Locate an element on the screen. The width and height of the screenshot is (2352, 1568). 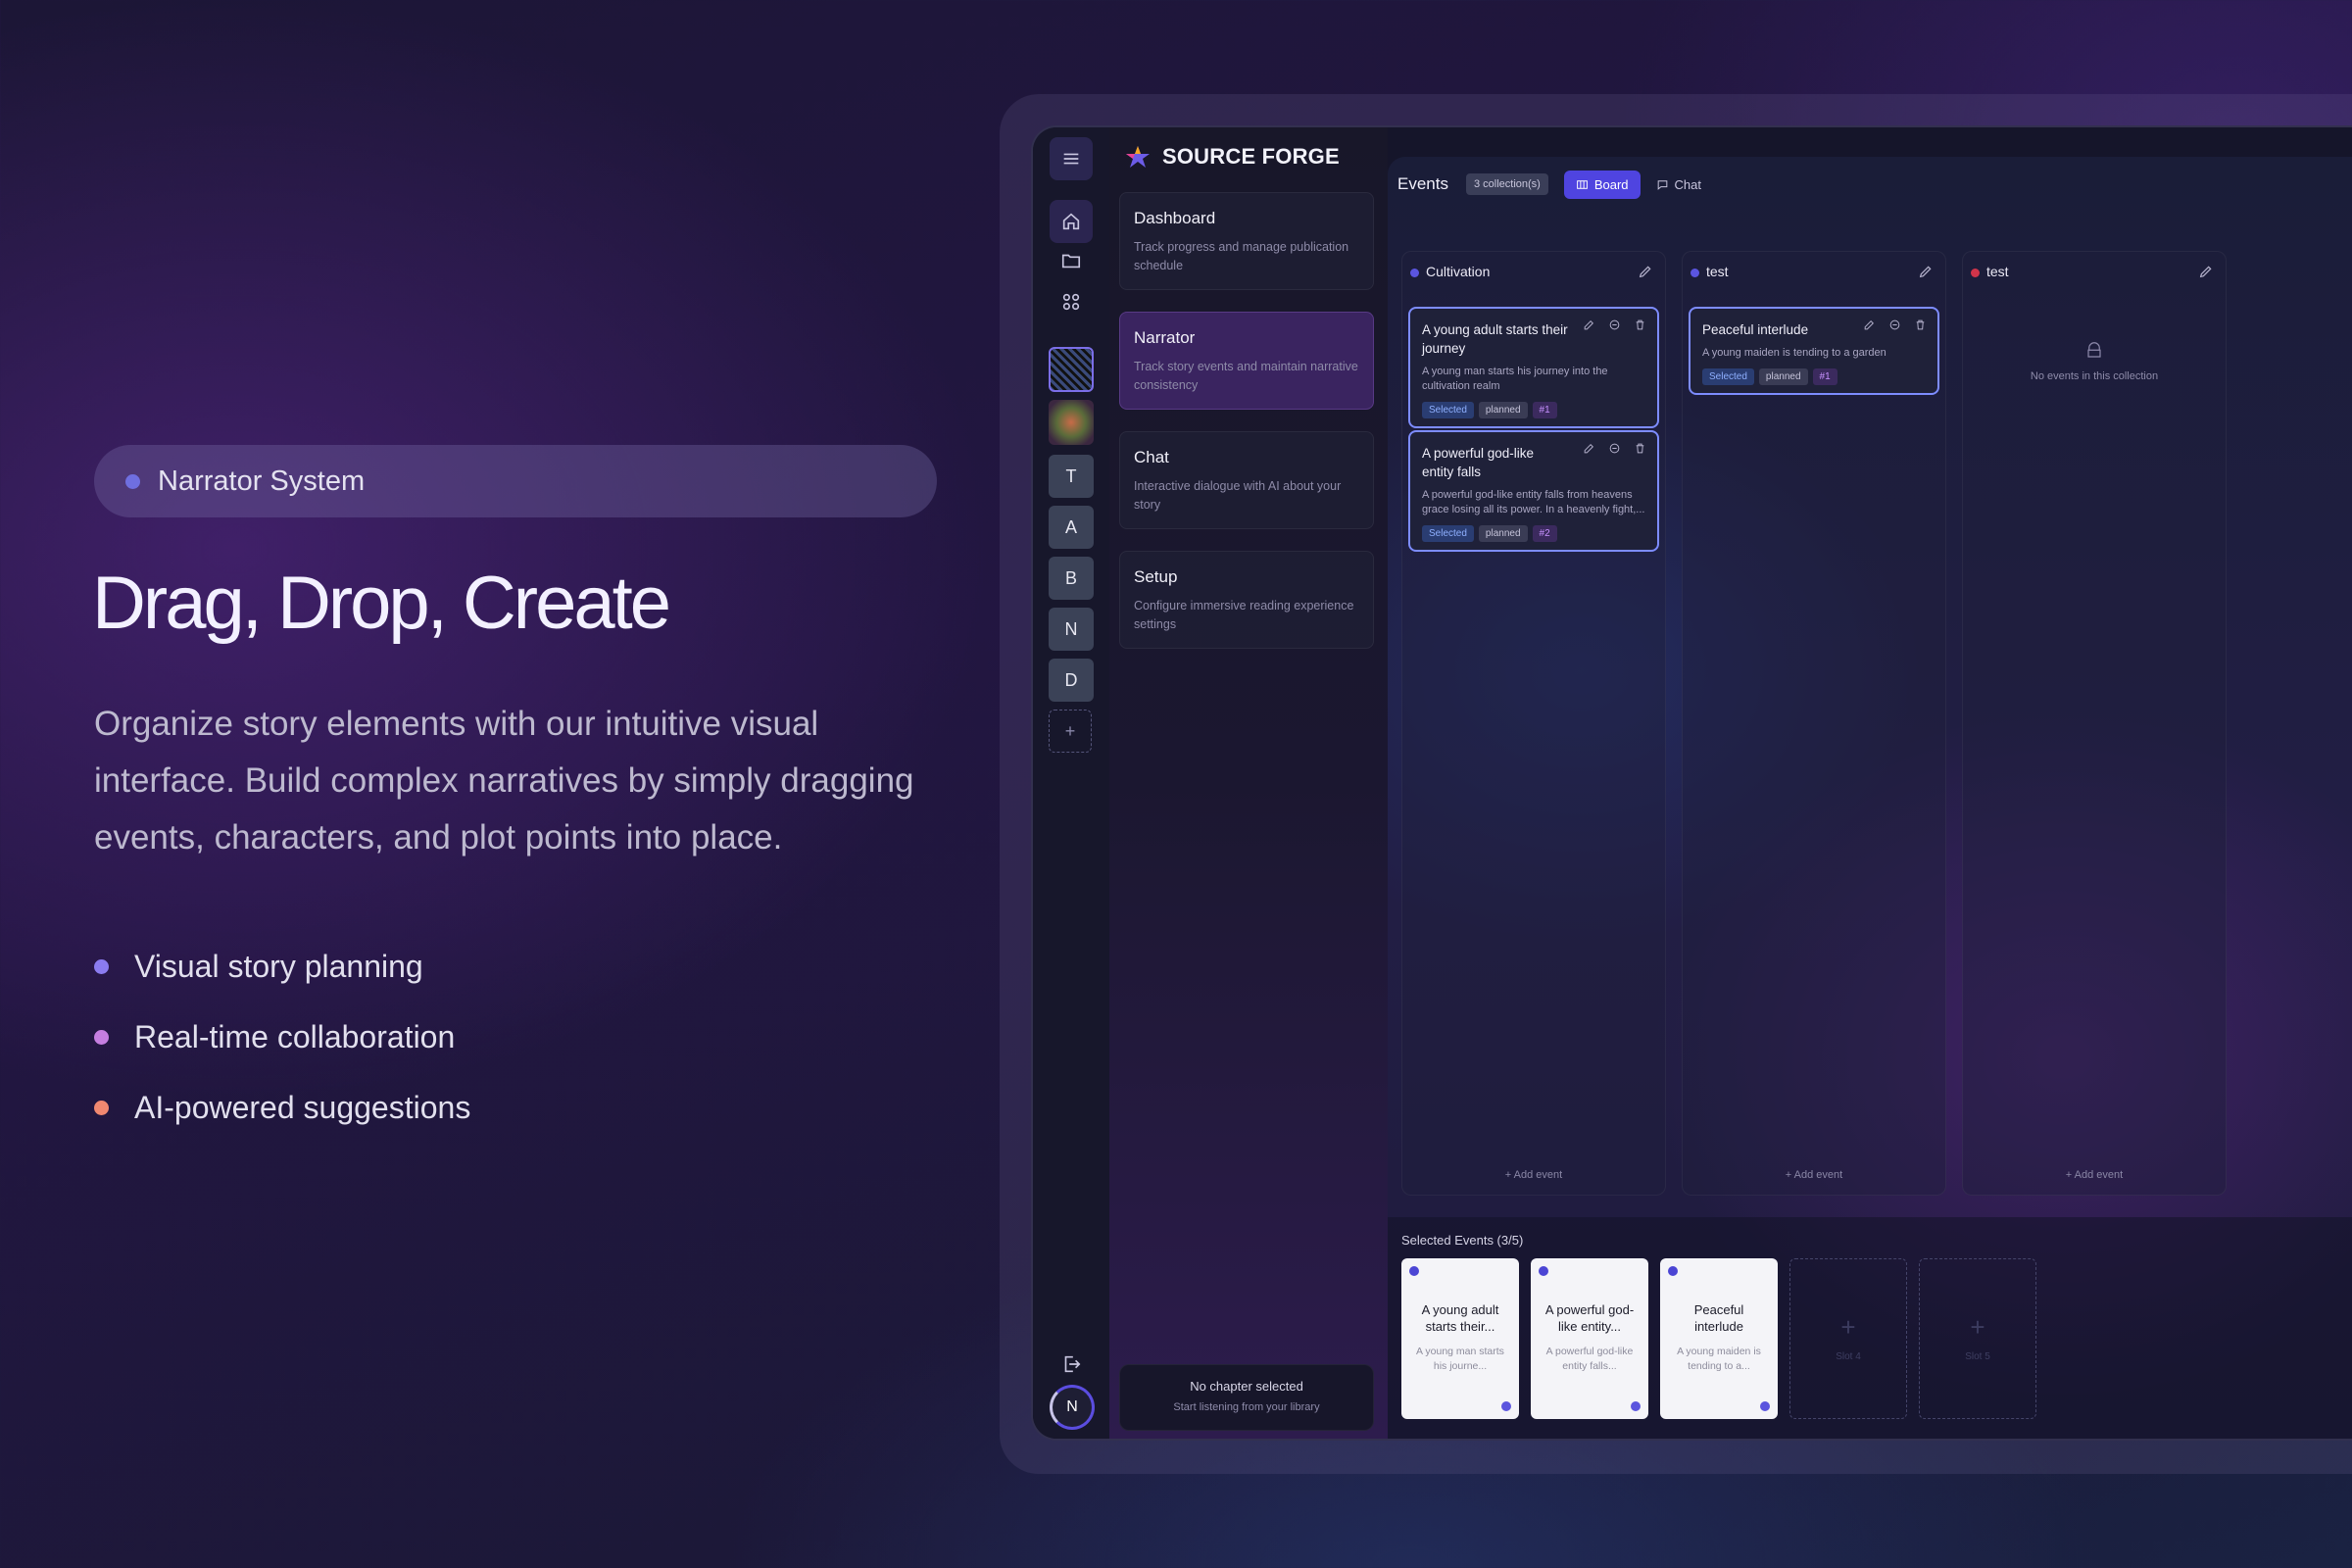
feature-label: Real-time collaboration is located at coordinates (295, 1036).